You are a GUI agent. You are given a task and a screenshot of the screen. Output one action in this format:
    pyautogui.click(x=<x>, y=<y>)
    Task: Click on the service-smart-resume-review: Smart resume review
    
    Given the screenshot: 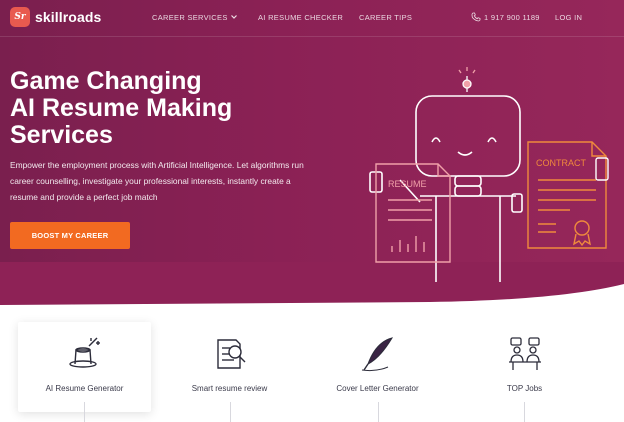 What is the action you would take?
    pyautogui.click(x=229, y=367)
    